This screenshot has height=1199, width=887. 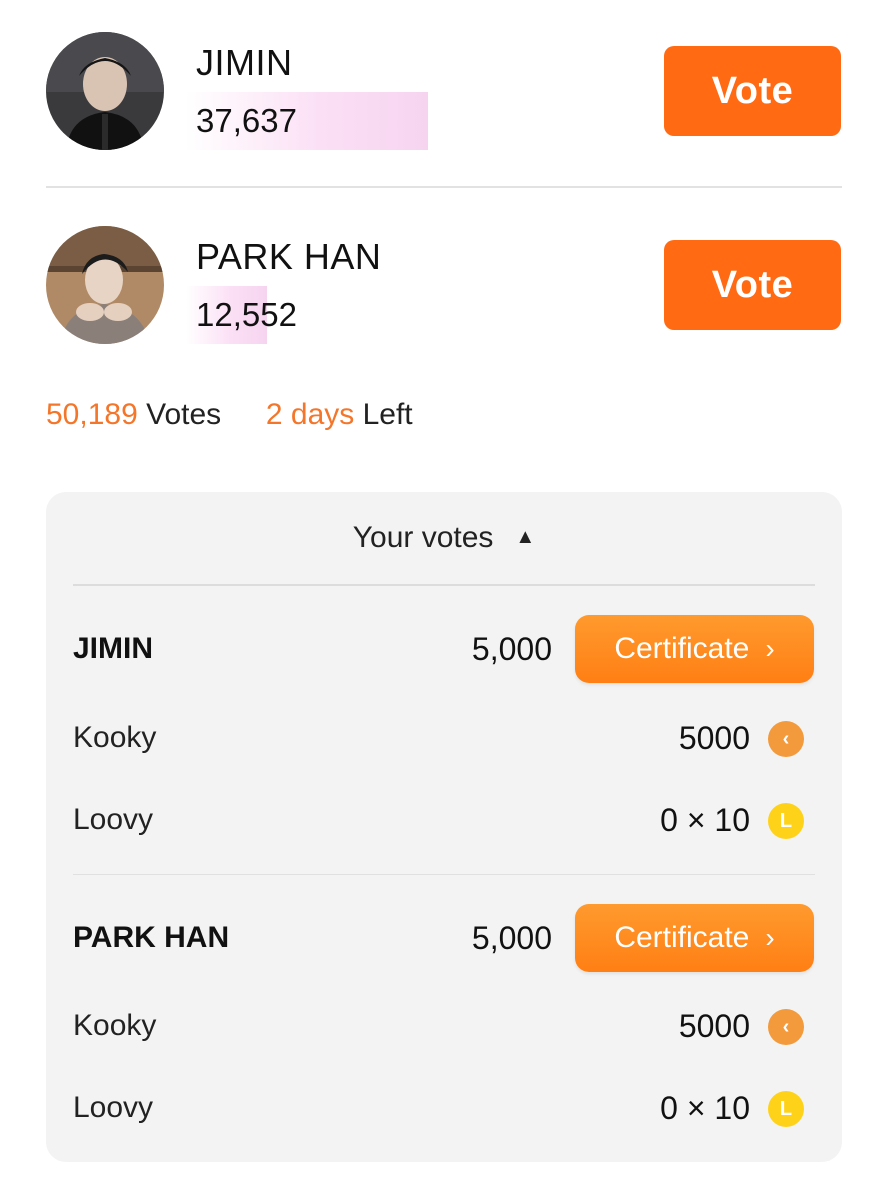 What do you see at coordinates (387, 414) in the screenshot?
I see `left-word: Left` at bounding box center [387, 414].